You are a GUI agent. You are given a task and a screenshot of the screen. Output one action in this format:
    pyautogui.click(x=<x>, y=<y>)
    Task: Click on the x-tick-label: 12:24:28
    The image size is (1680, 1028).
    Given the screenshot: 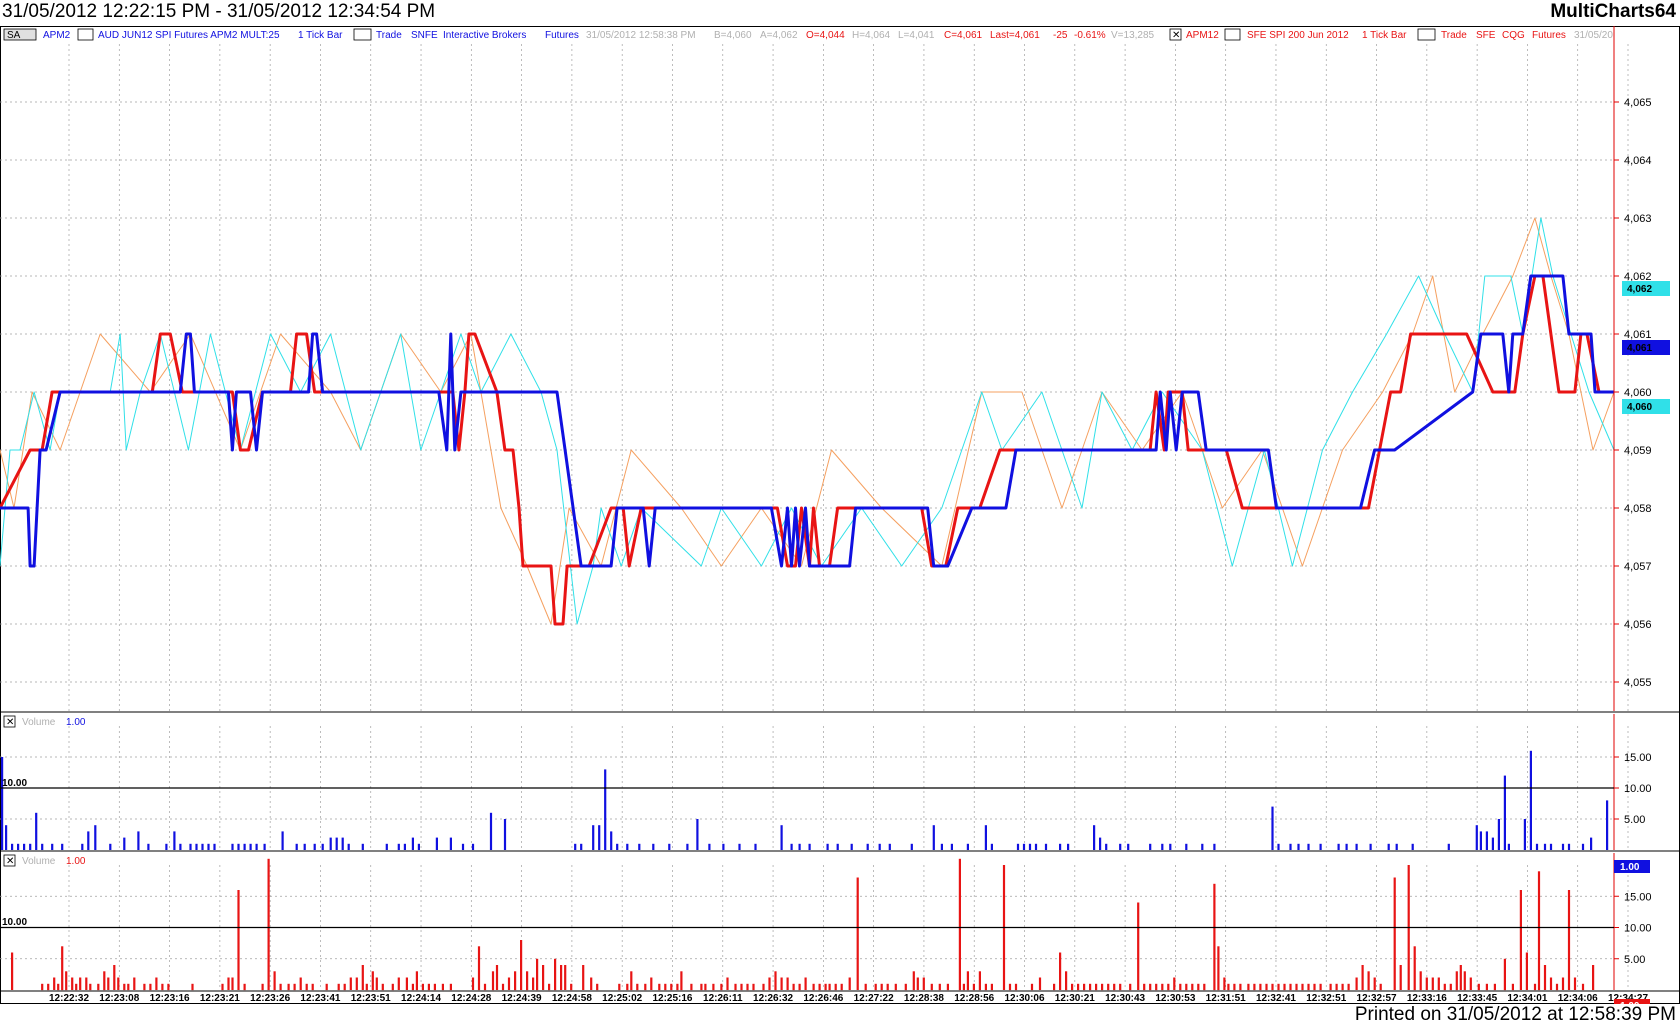 What is the action you would take?
    pyautogui.click(x=471, y=998)
    